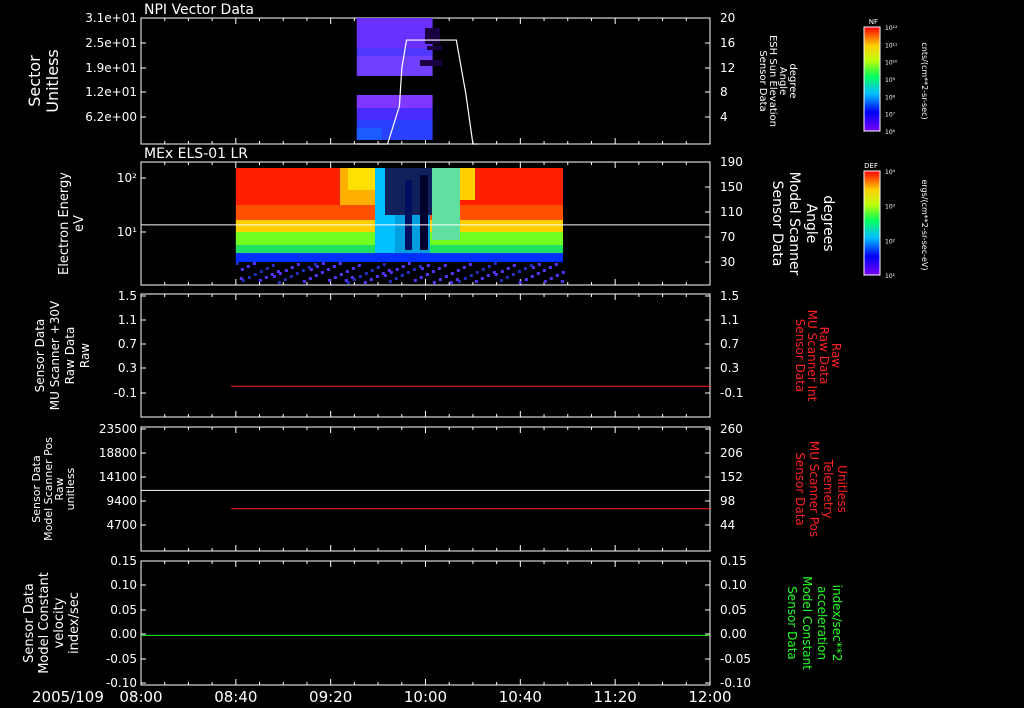 The height and width of the screenshot is (708, 1024). Describe the element at coordinates (891, 45) in the screenshot. I see `colorbar-tick: 10¹¹` at that location.